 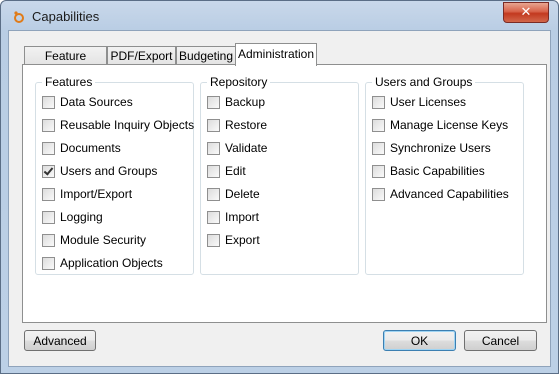 I want to click on checkbox-label: Restore, so click(x=246, y=125).